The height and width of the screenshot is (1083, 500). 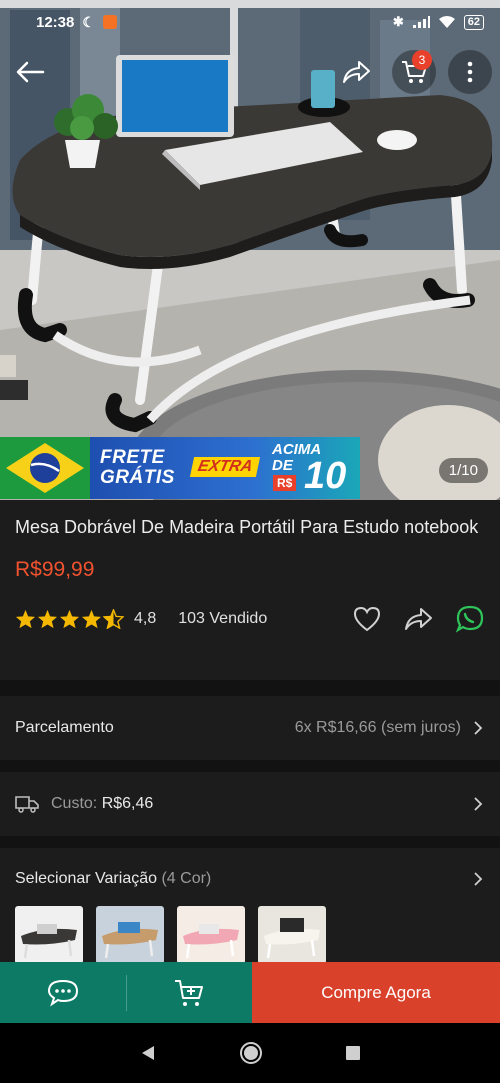 I want to click on notification-icon, so click(x=109, y=22).